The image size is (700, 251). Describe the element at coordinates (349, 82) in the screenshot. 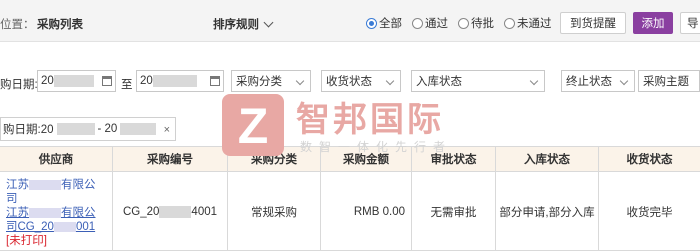

I see `receive-status-value: 收货状态` at that location.